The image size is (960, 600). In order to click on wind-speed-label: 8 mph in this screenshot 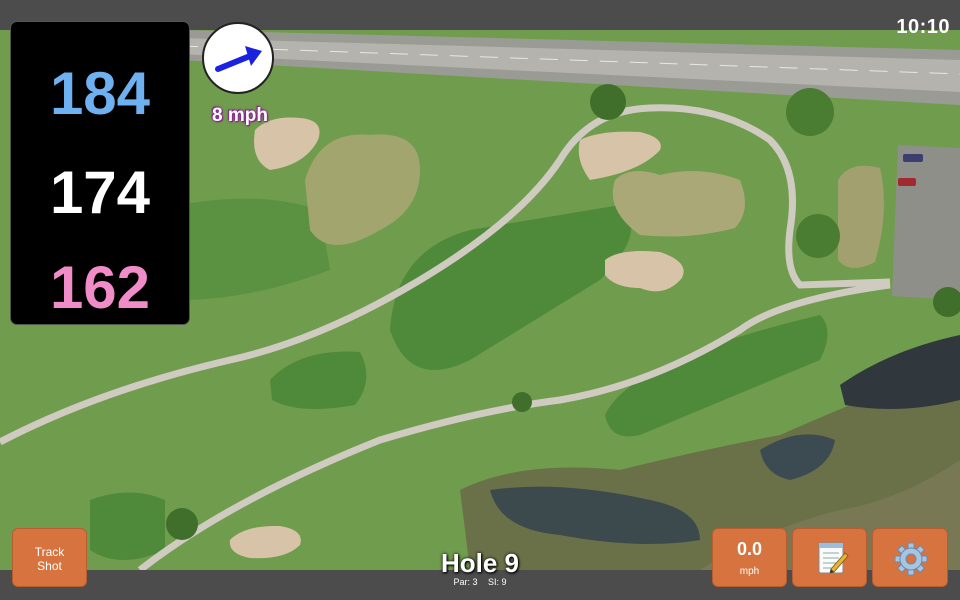, I will do `click(240, 115)`.